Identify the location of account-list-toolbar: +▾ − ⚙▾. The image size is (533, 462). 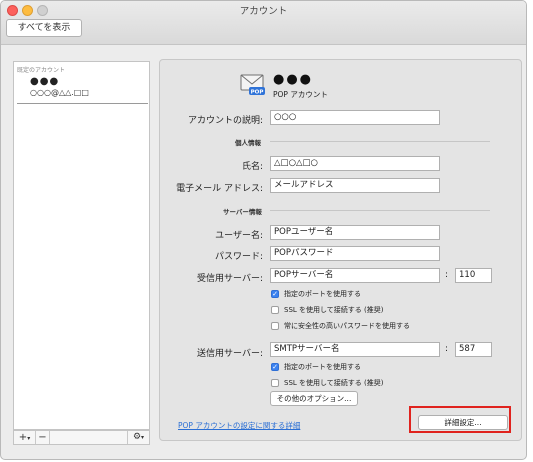
(81, 437).